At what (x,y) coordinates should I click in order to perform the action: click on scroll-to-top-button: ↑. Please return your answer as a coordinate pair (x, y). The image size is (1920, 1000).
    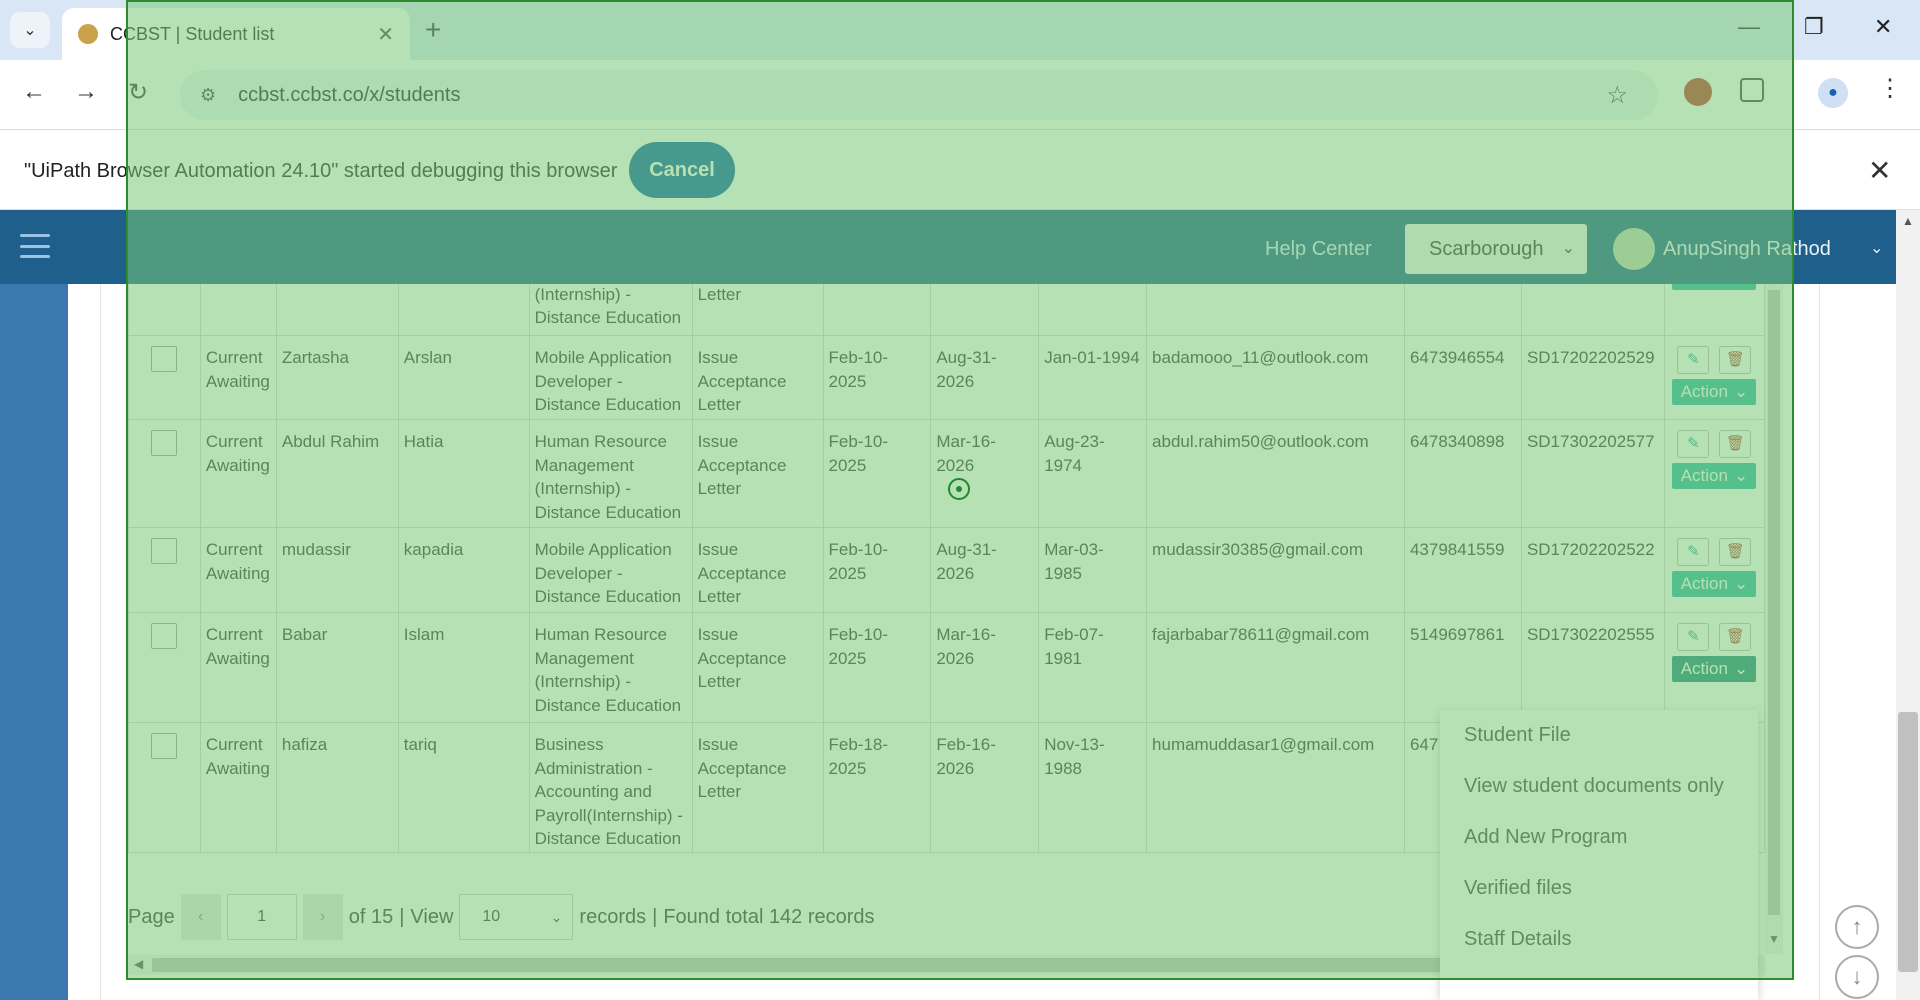
    Looking at the image, I should click on (1857, 927).